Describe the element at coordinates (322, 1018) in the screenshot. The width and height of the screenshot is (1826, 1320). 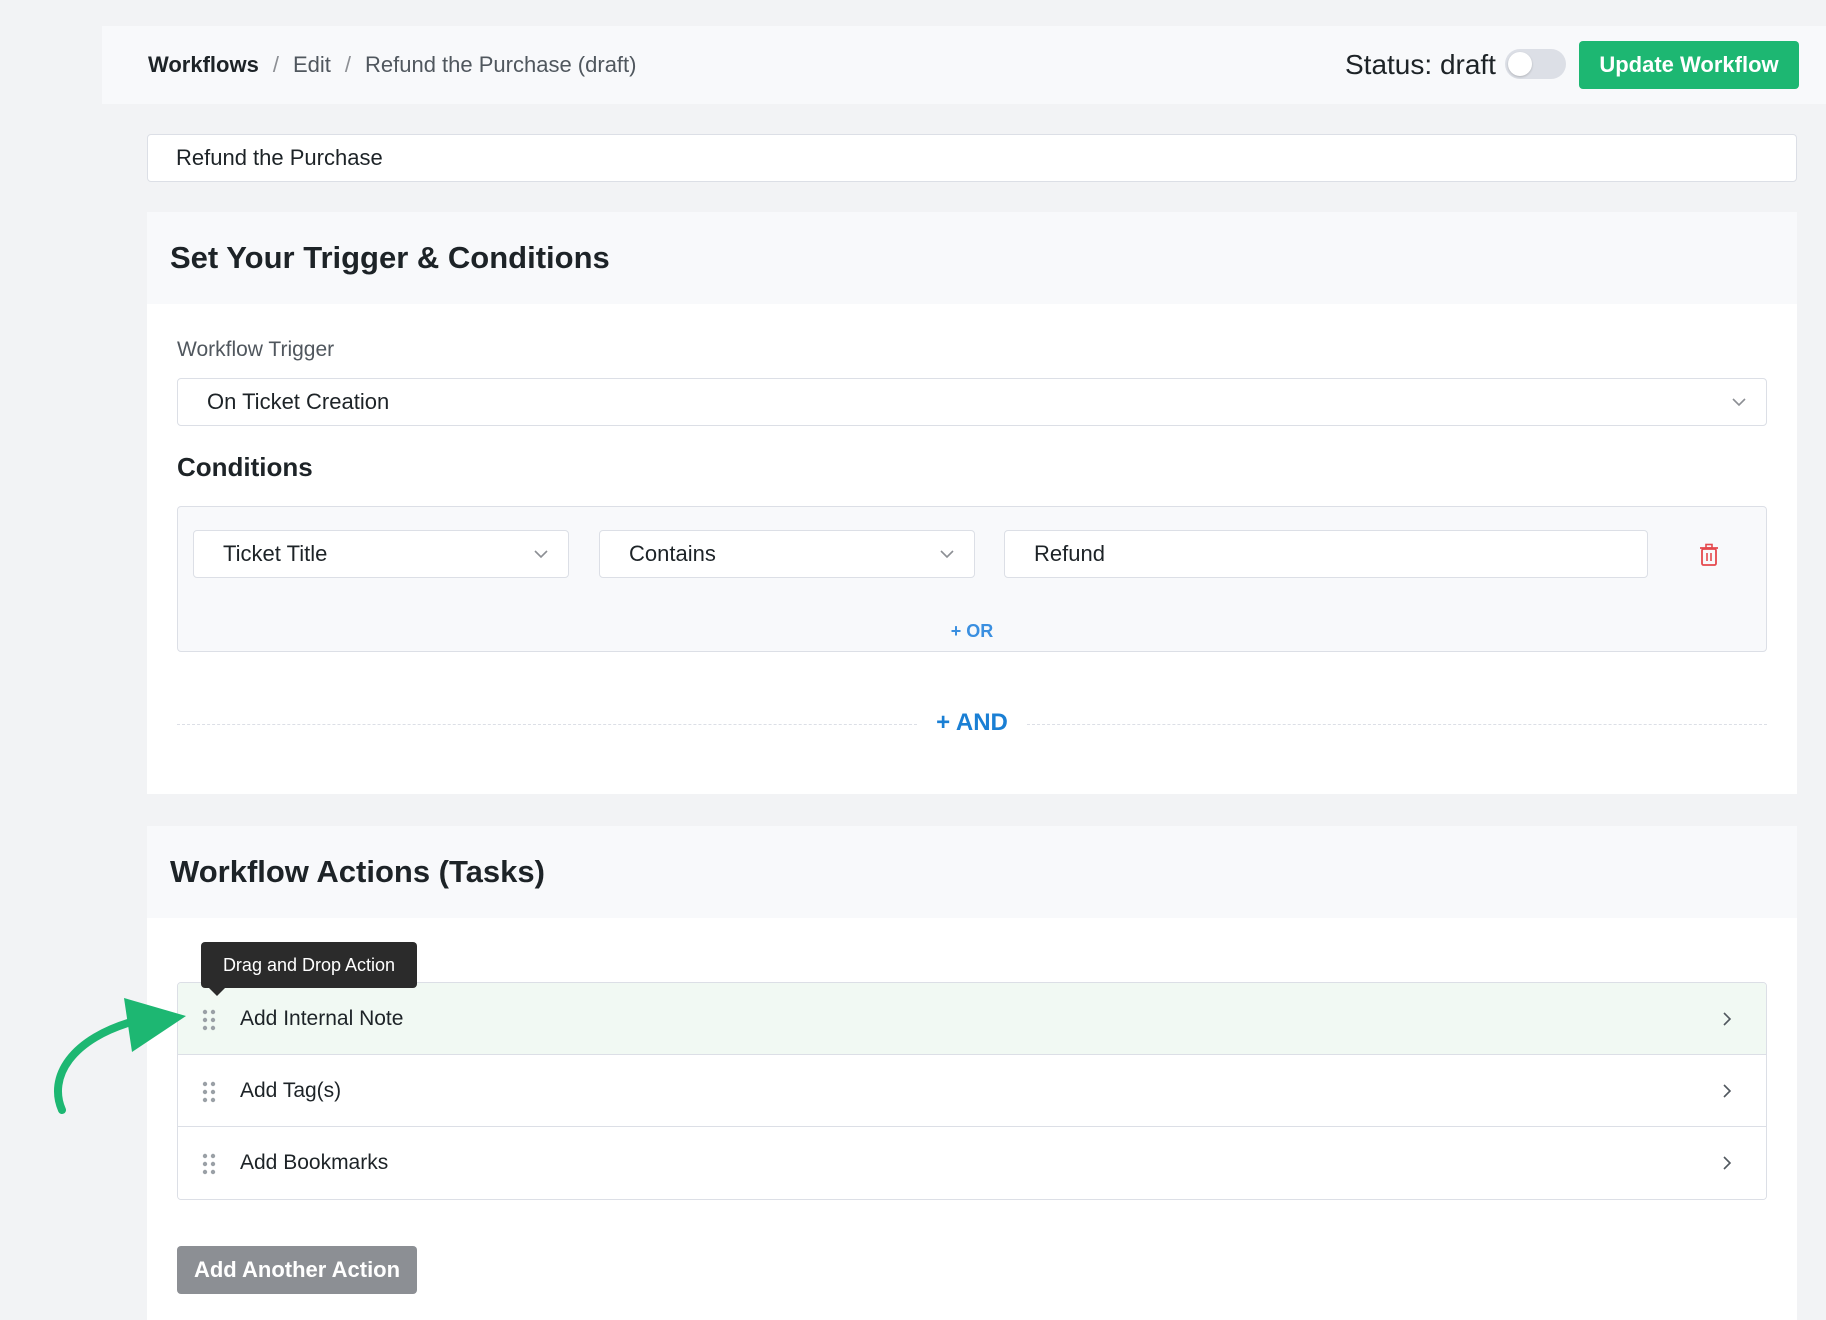
I see `action-label: Add Internal Note` at that location.